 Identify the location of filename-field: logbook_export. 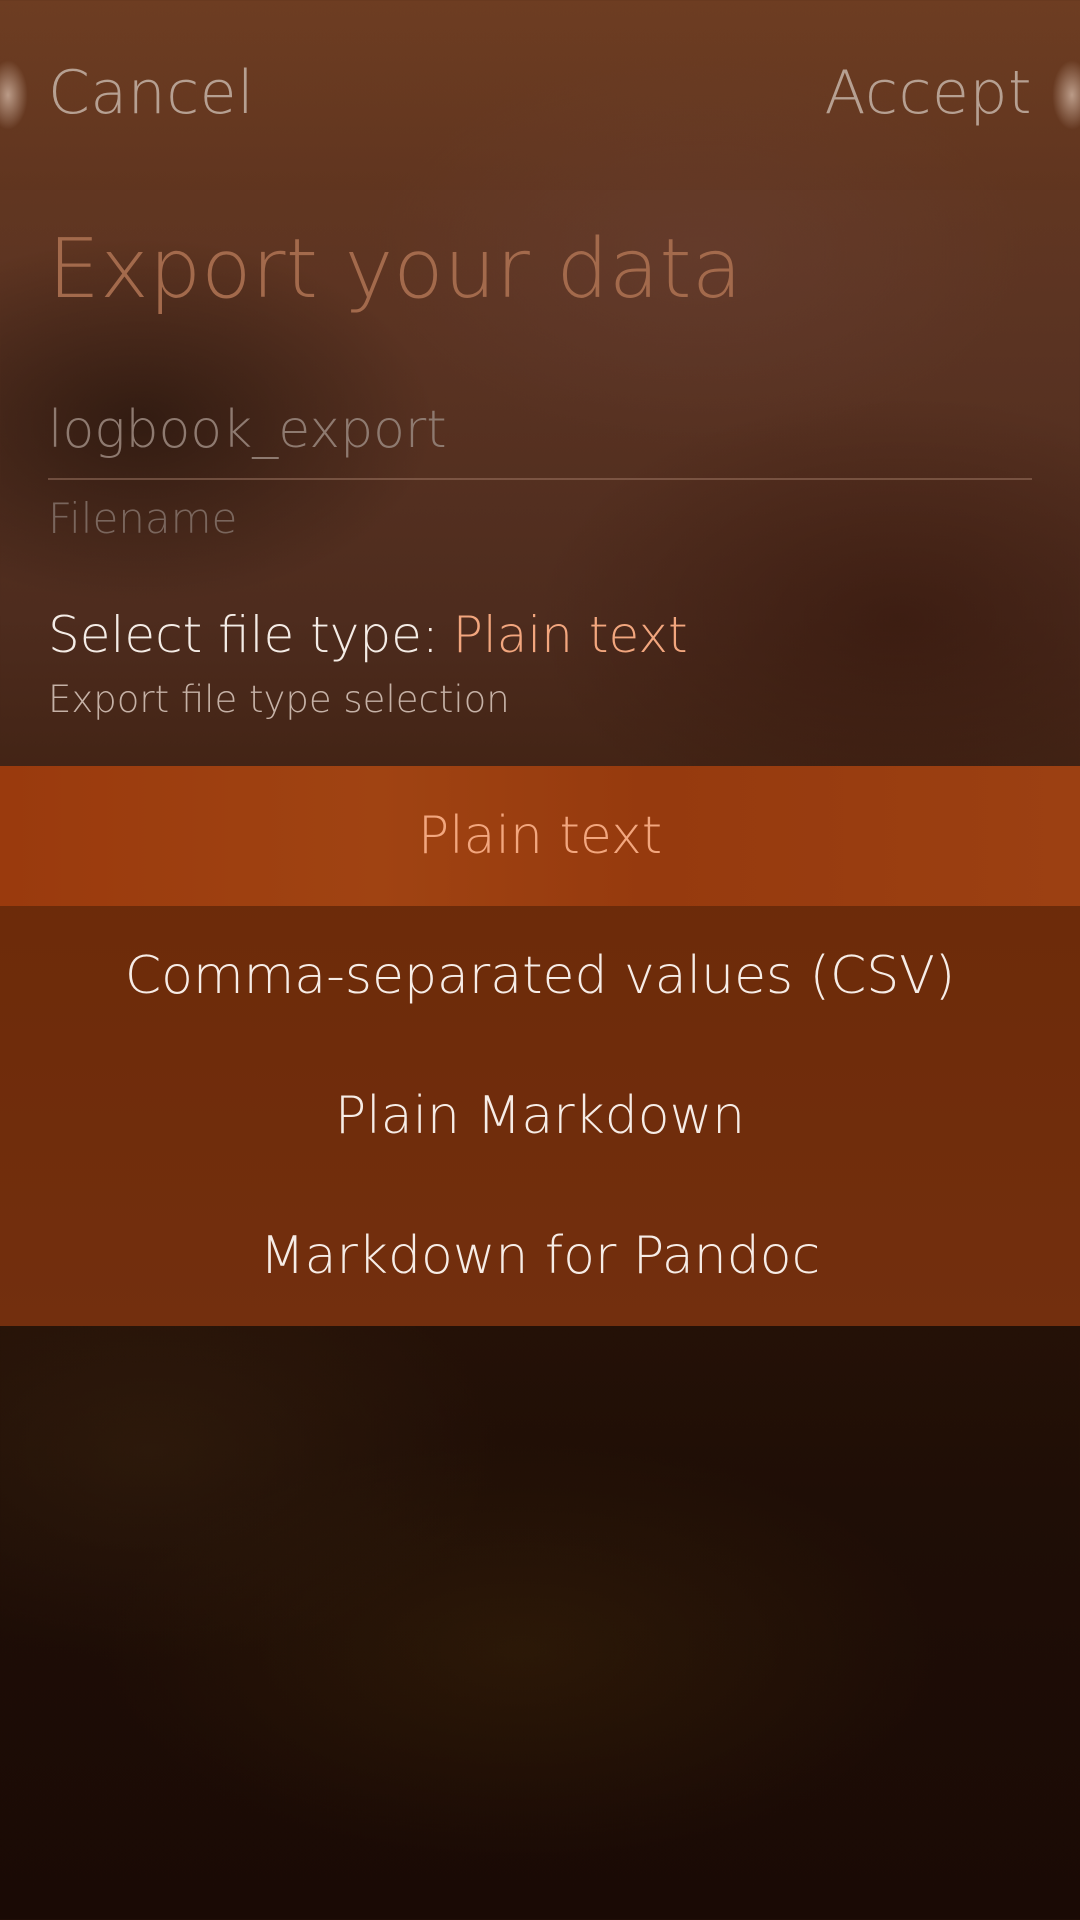
(247, 430).